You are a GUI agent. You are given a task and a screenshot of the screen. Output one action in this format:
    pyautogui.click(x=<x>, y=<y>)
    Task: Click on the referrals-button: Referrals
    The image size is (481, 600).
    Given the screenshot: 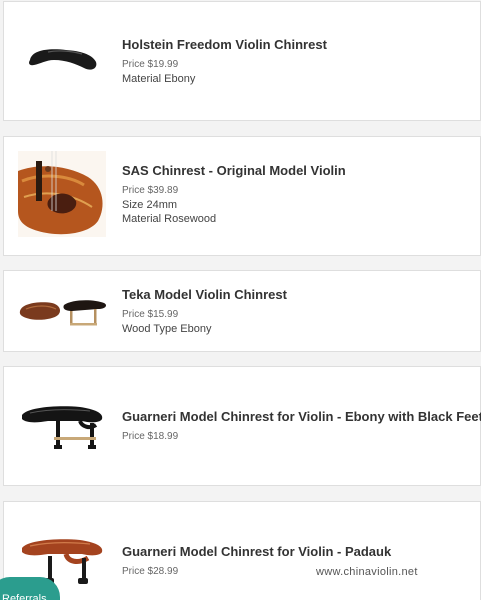 What is the action you would take?
    pyautogui.click(x=30, y=588)
    